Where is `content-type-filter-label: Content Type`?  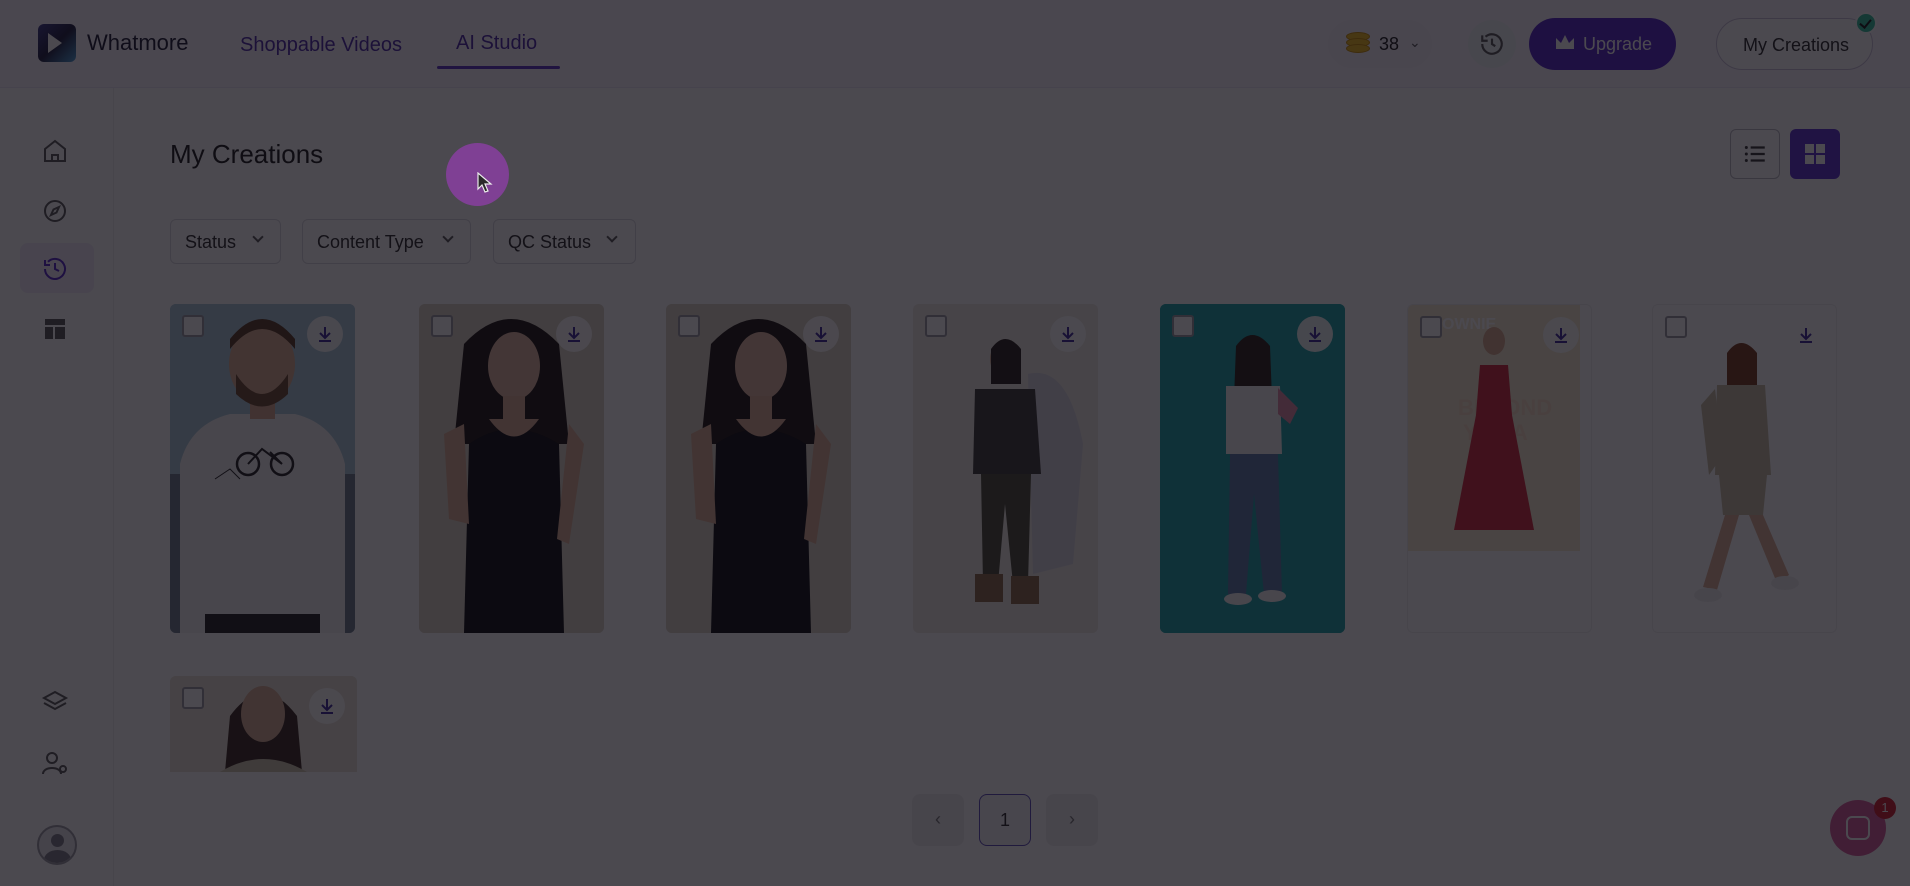
content-type-filter-label: Content Type is located at coordinates (370, 242).